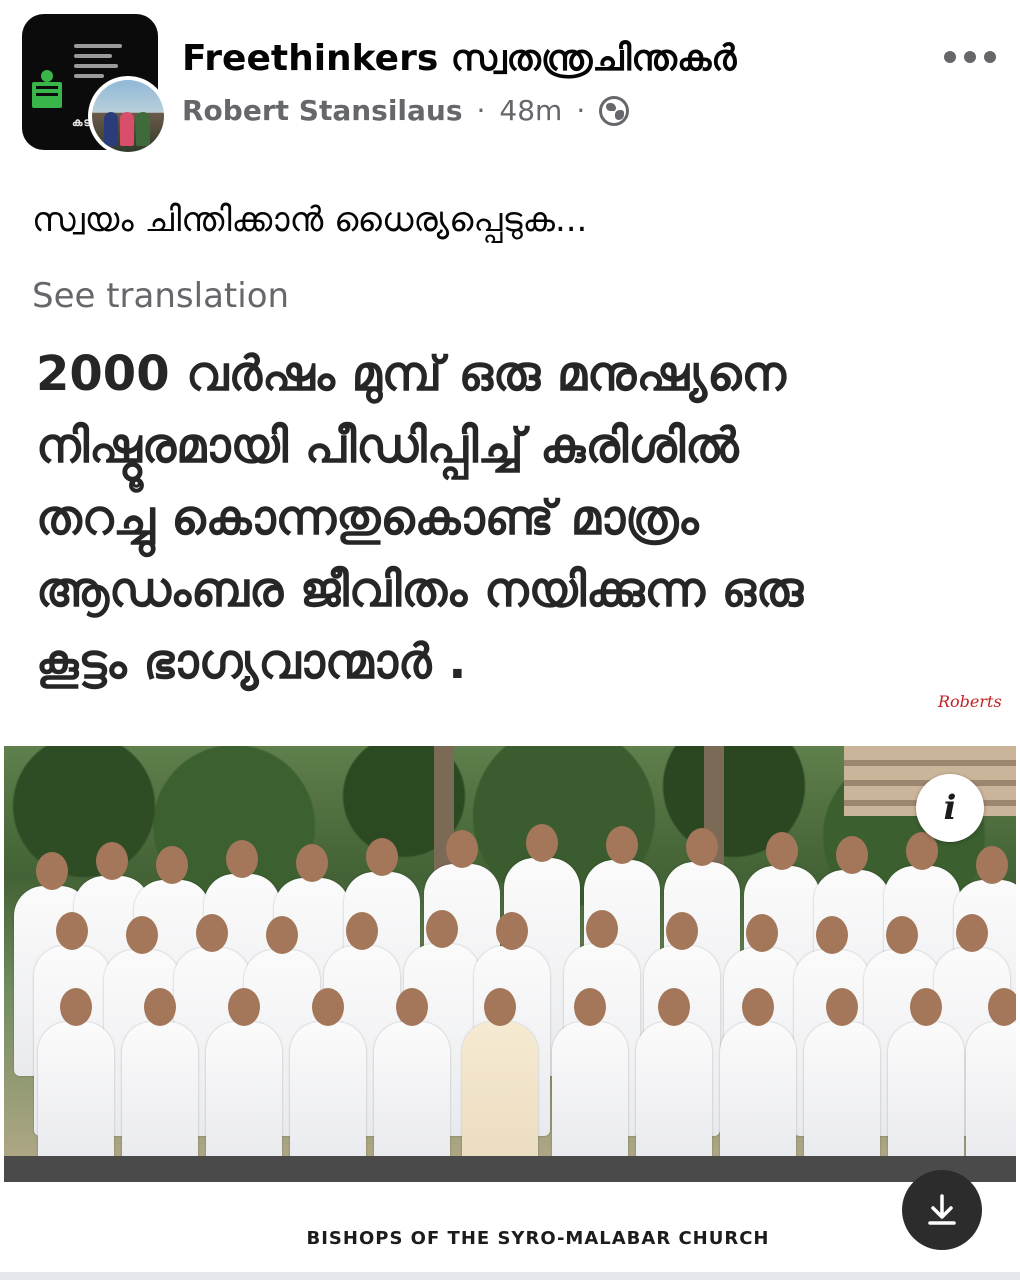  What do you see at coordinates (950, 57) in the screenshot?
I see `more-horizontal-icon` at bounding box center [950, 57].